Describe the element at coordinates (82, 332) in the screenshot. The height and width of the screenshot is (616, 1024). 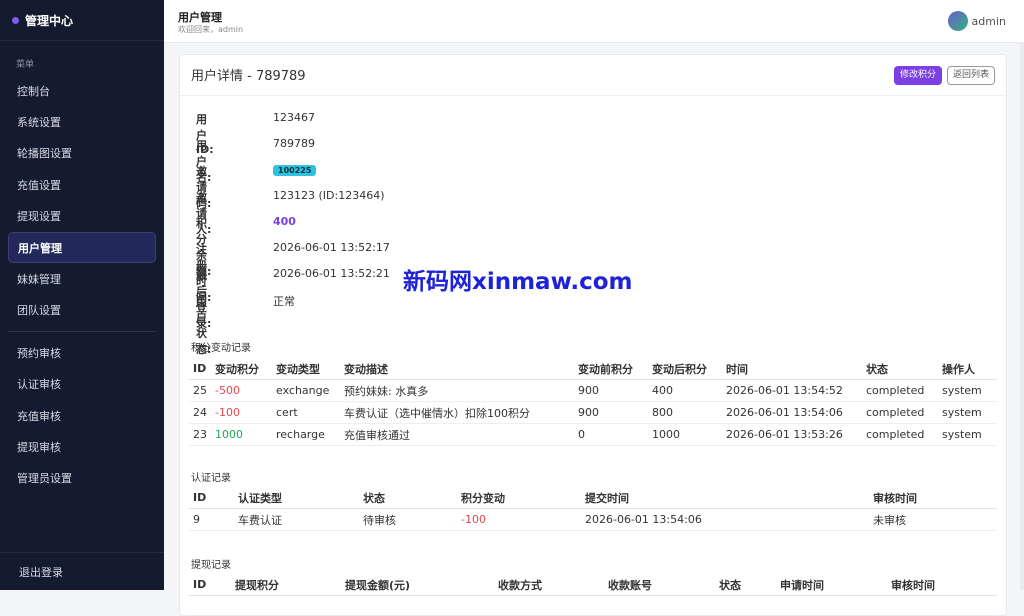
I see `menu-divider` at that location.